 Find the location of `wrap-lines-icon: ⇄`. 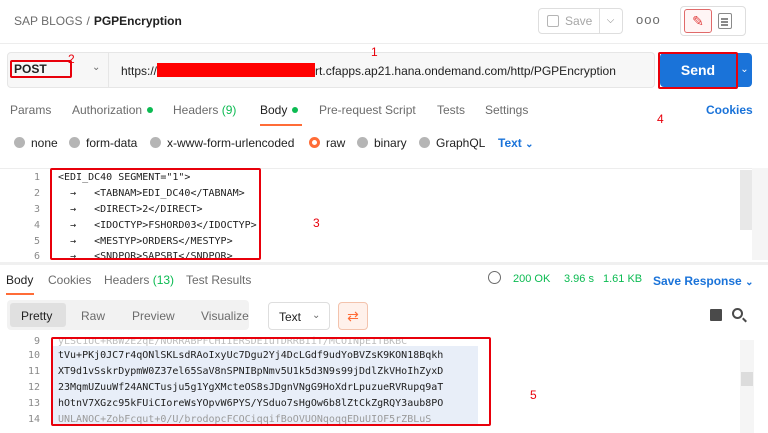

wrap-lines-icon: ⇄ is located at coordinates (353, 316).